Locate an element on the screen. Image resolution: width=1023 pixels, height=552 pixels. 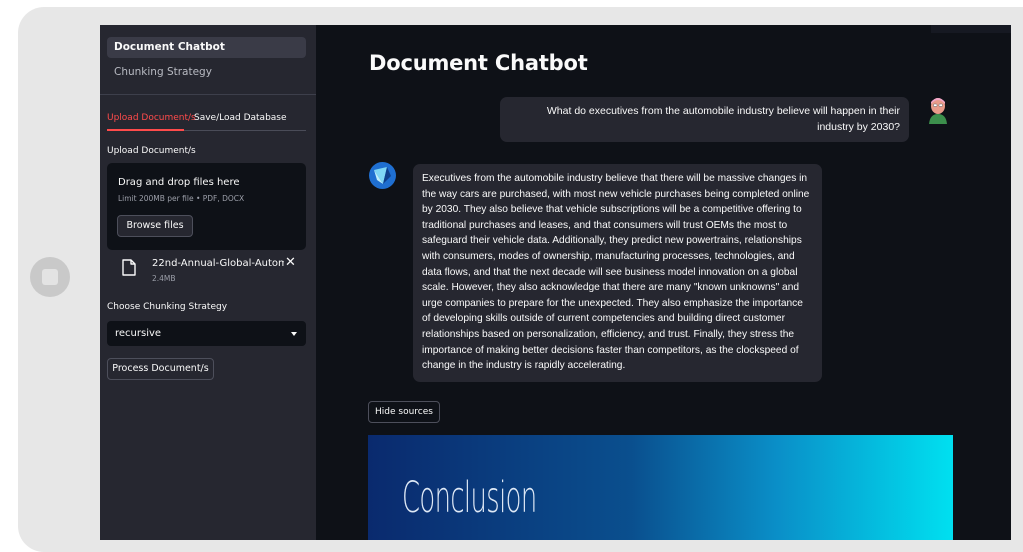
dropzone-limit: Limit 200MB per file • PDF, DOCX is located at coordinates (181, 198).